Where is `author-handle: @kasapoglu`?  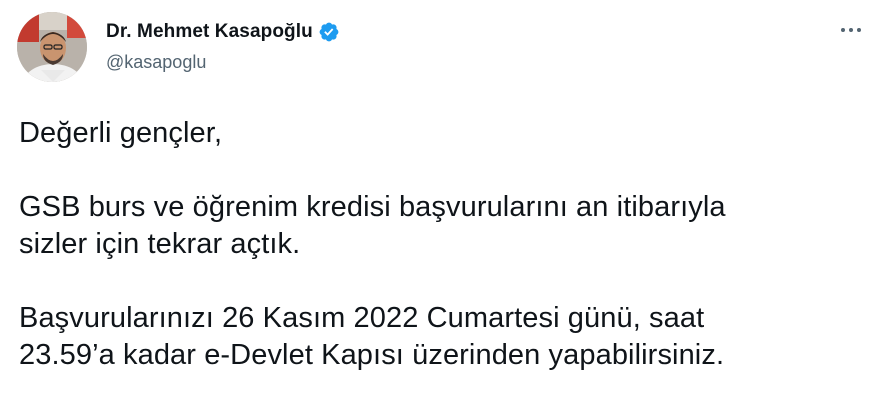
author-handle: @kasapoglu is located at coordinates (156, 62).